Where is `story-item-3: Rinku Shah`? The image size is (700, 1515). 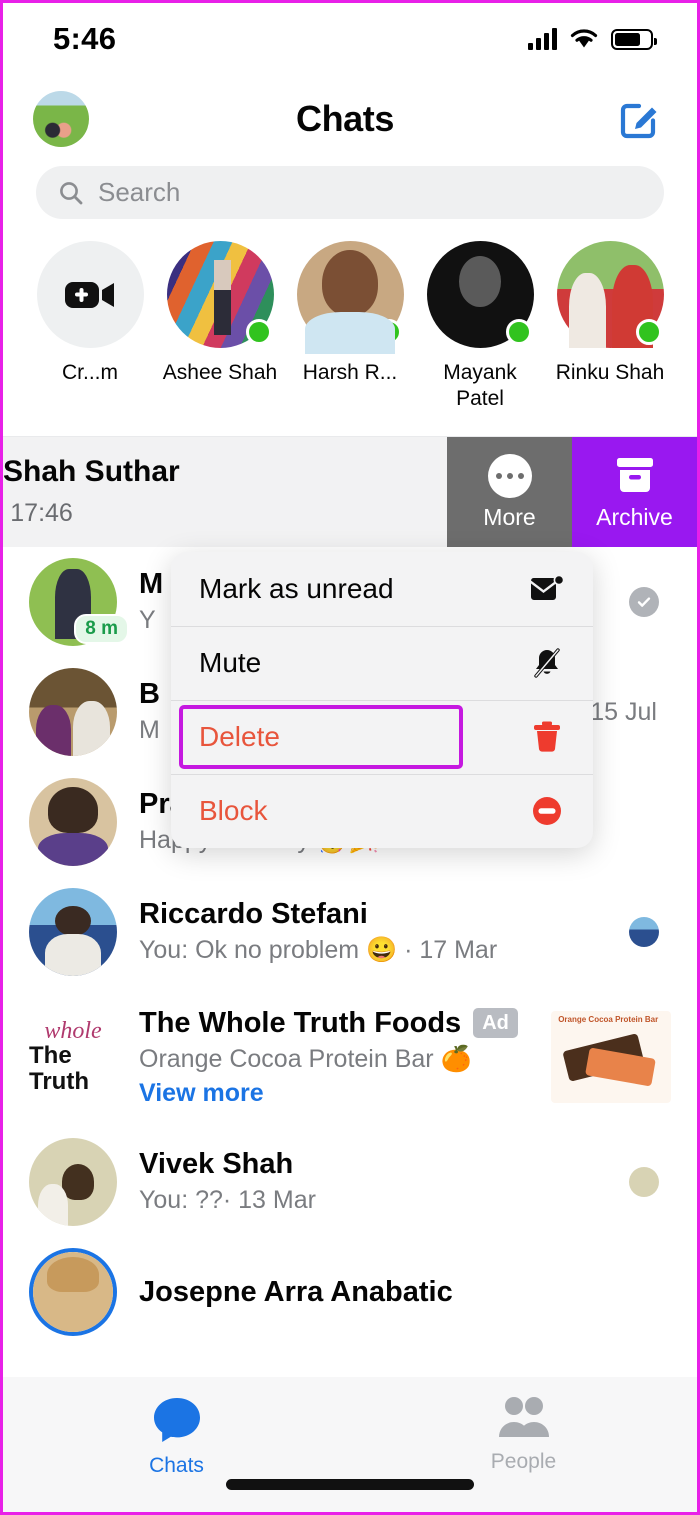
story-item-3: Rinku Shah is located at coordinates (610, 338).